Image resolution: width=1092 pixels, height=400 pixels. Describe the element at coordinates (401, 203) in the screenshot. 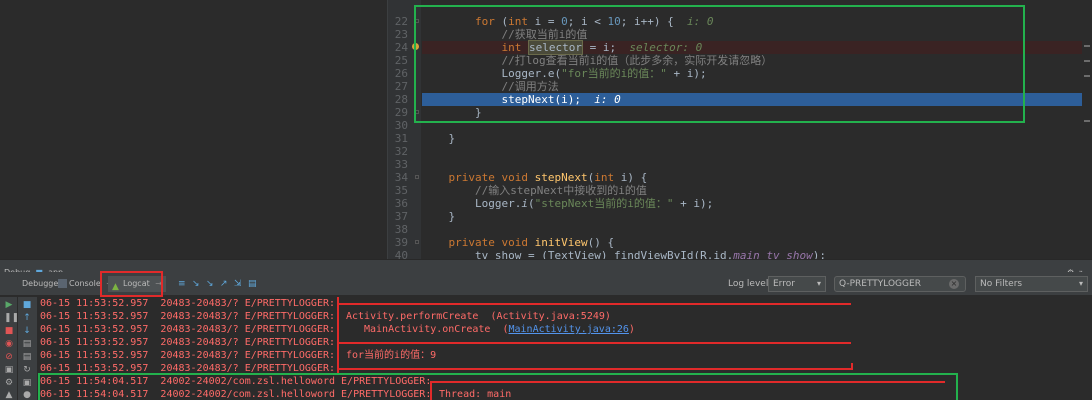

I see `line-number: 36` at that location.